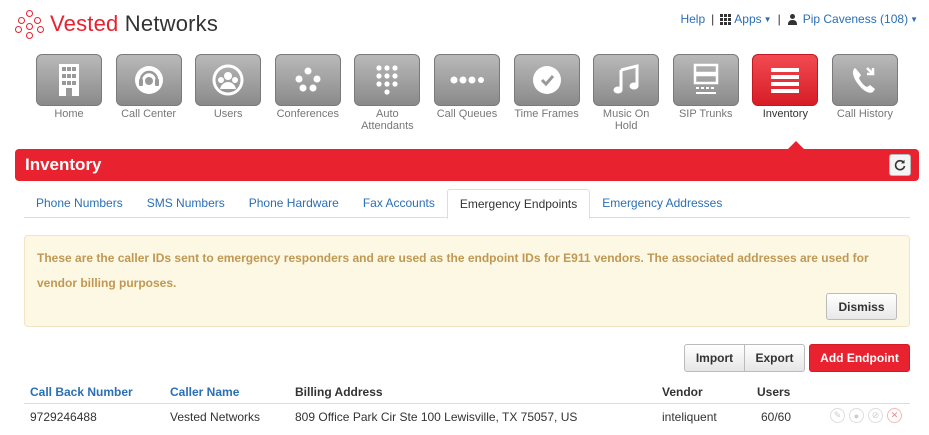  I want to click on import-button: Import, so click(714, 358).